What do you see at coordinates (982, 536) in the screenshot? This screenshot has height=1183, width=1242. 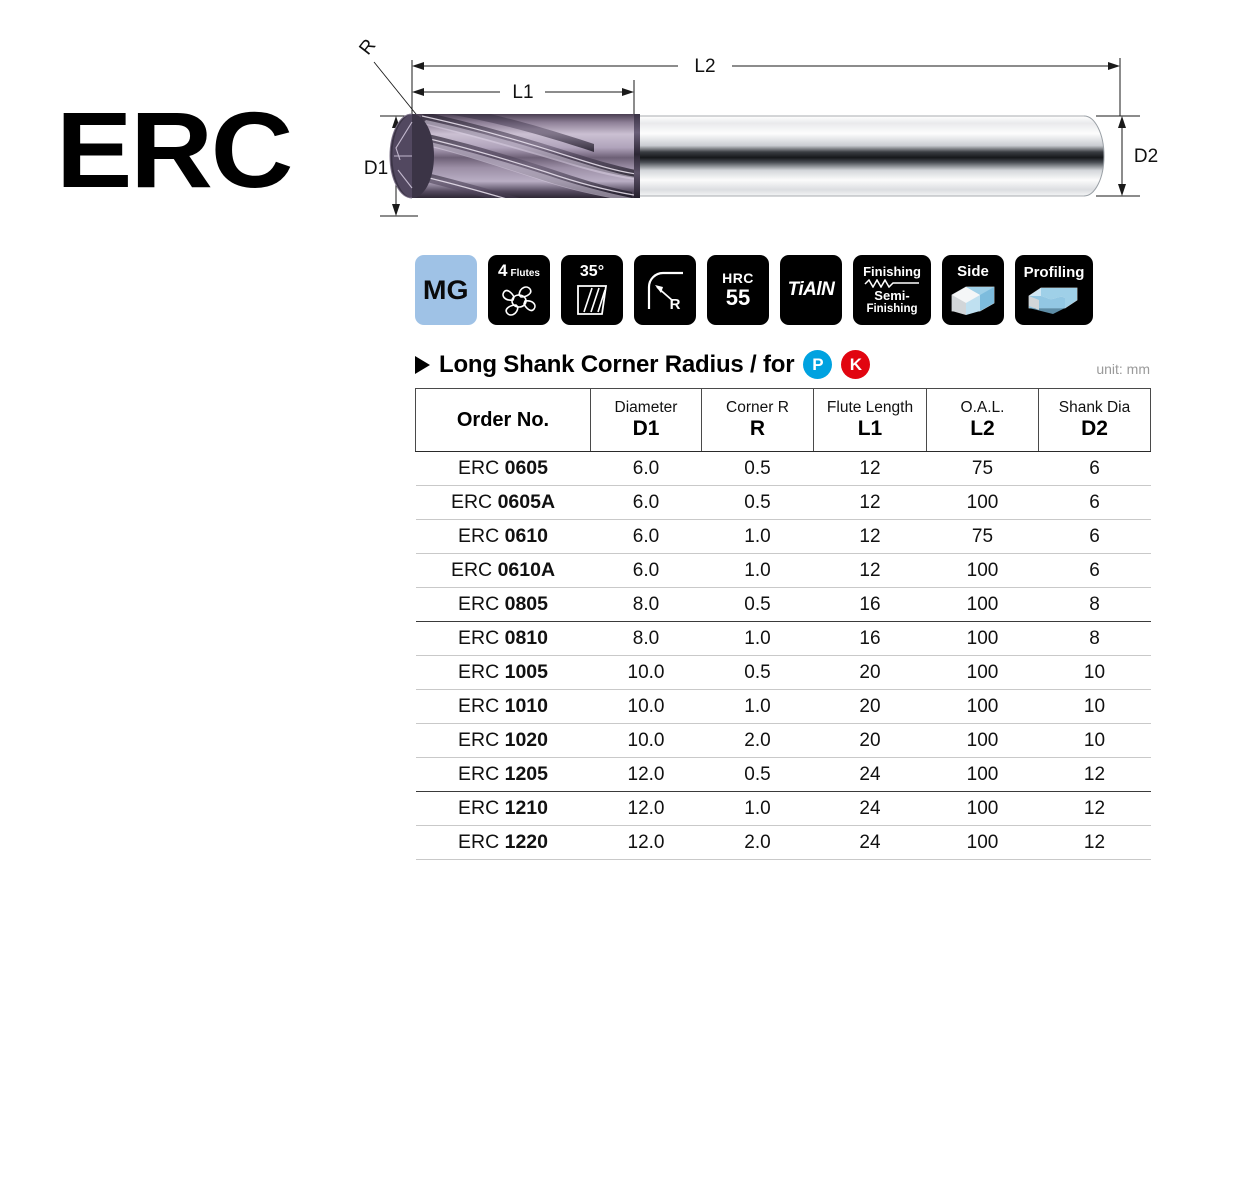 I see `cell-oal: 75` at bounding box center [982, 536].